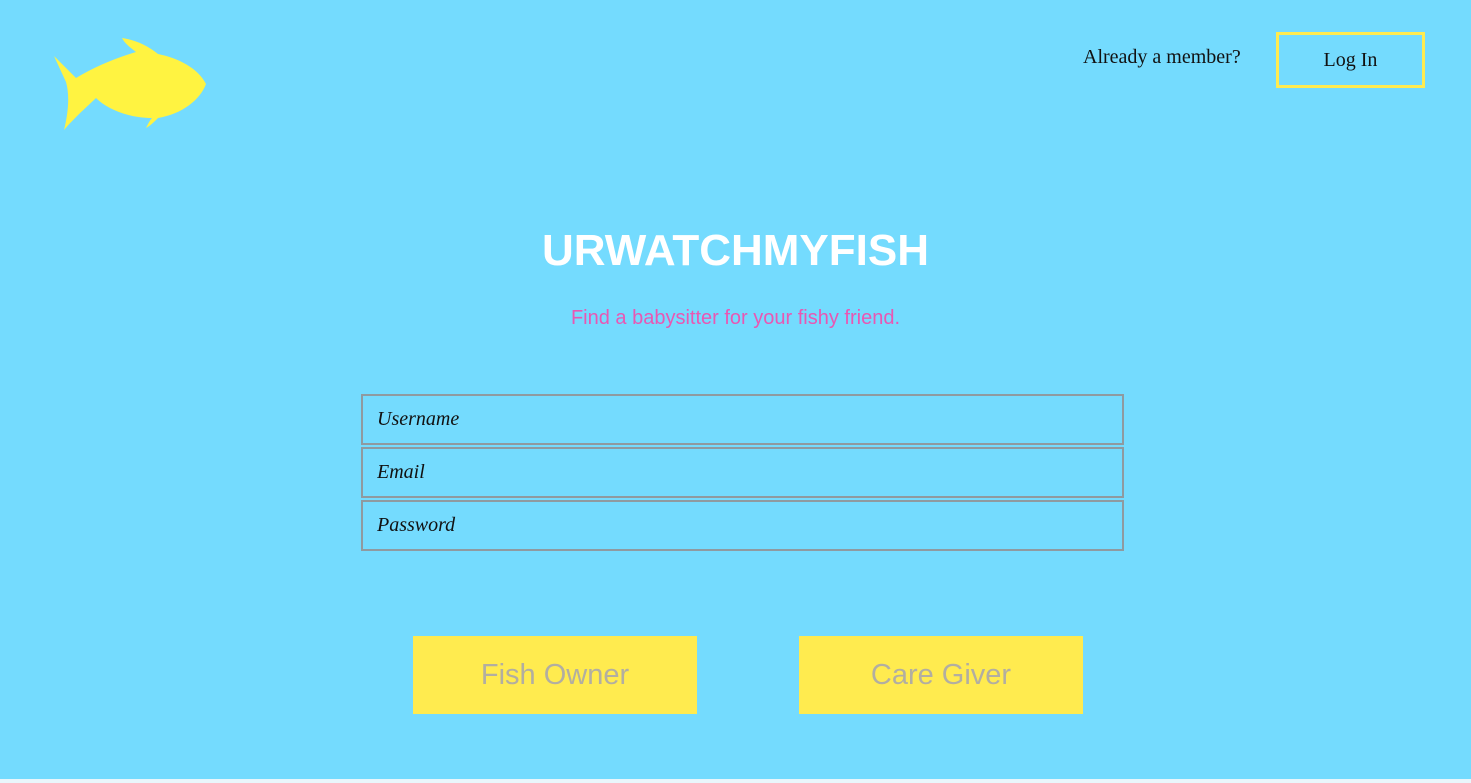 The image size is (1471, 783). I want to click on fish-icon, so click(130, 84).